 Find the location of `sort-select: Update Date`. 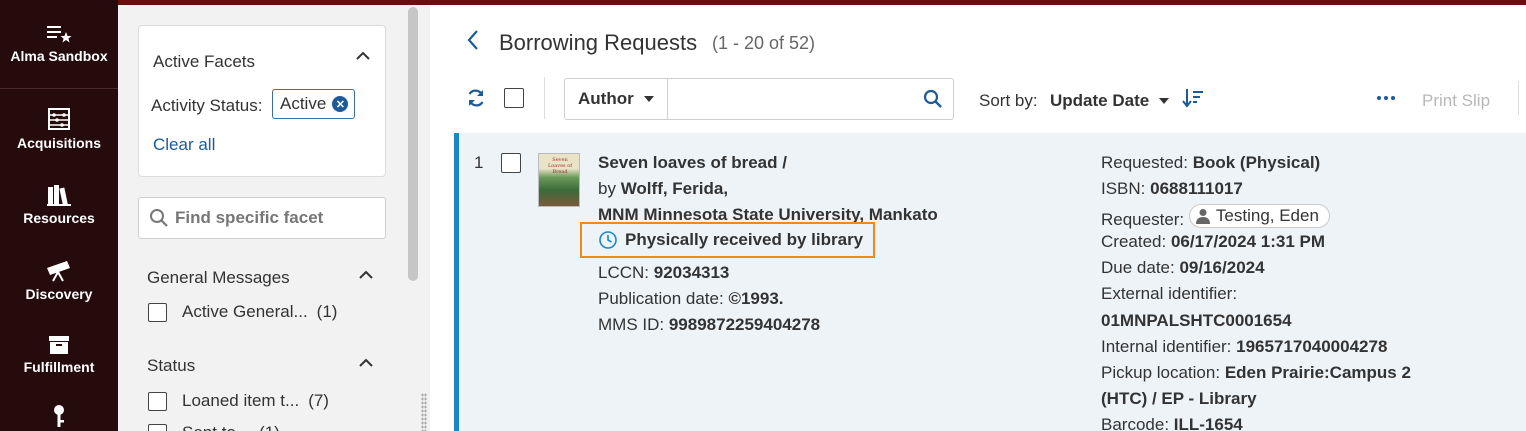

sort-select: Update Date is located at coordinates (1110, 101).